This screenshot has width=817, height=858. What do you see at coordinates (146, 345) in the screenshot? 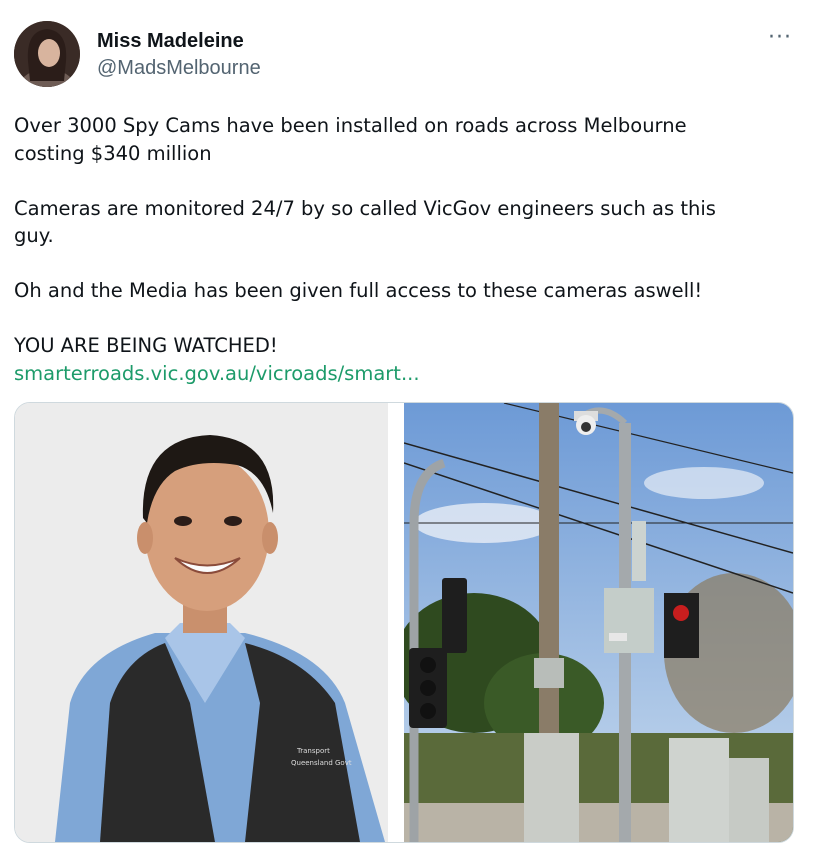
I see `tweet-paragraph: YOU ARE BEING WATCHED!` at bounding box center [146, 345].